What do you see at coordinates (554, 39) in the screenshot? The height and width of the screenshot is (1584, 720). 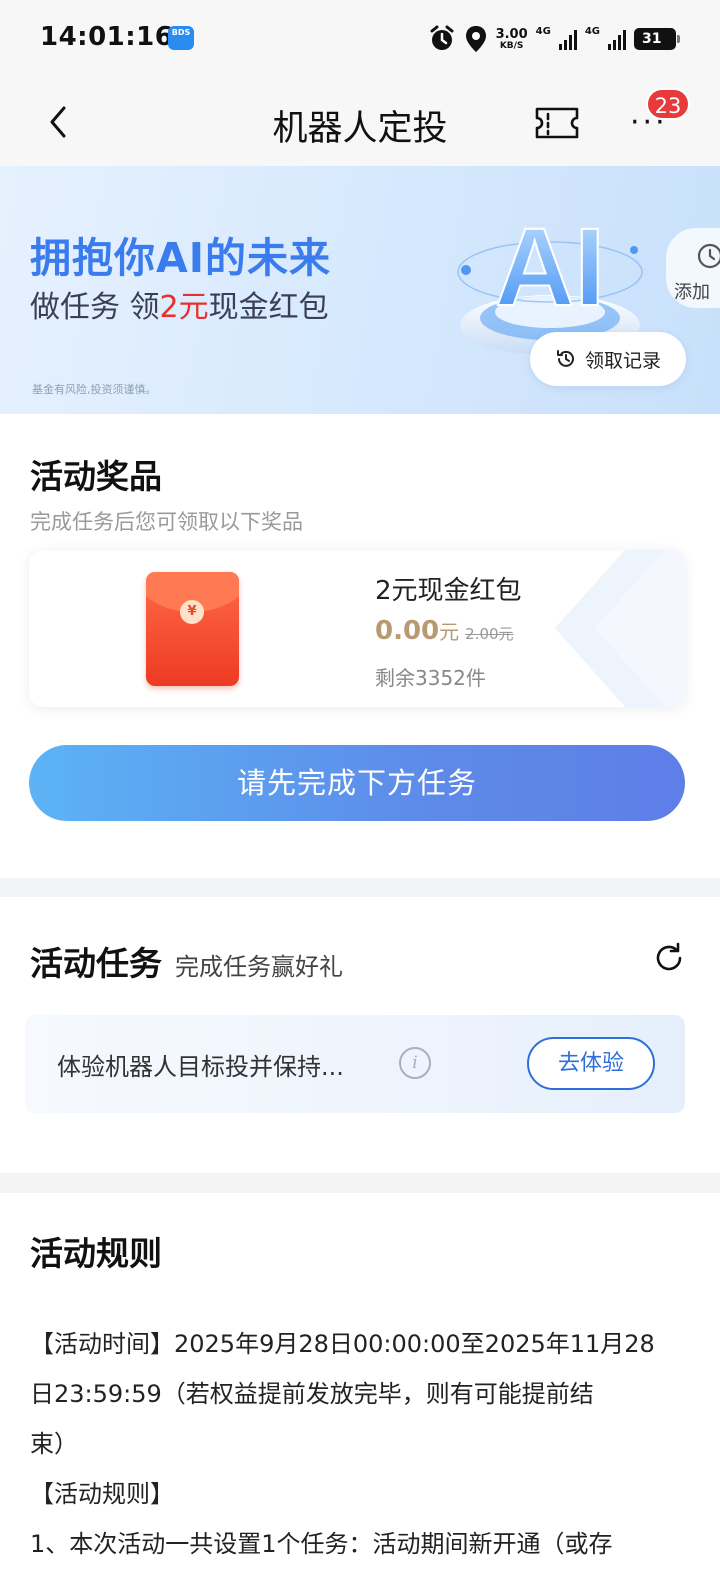 I see `status-icons: 3.00 KB/S 4G 4G 31` at bounding box center [554, 39].